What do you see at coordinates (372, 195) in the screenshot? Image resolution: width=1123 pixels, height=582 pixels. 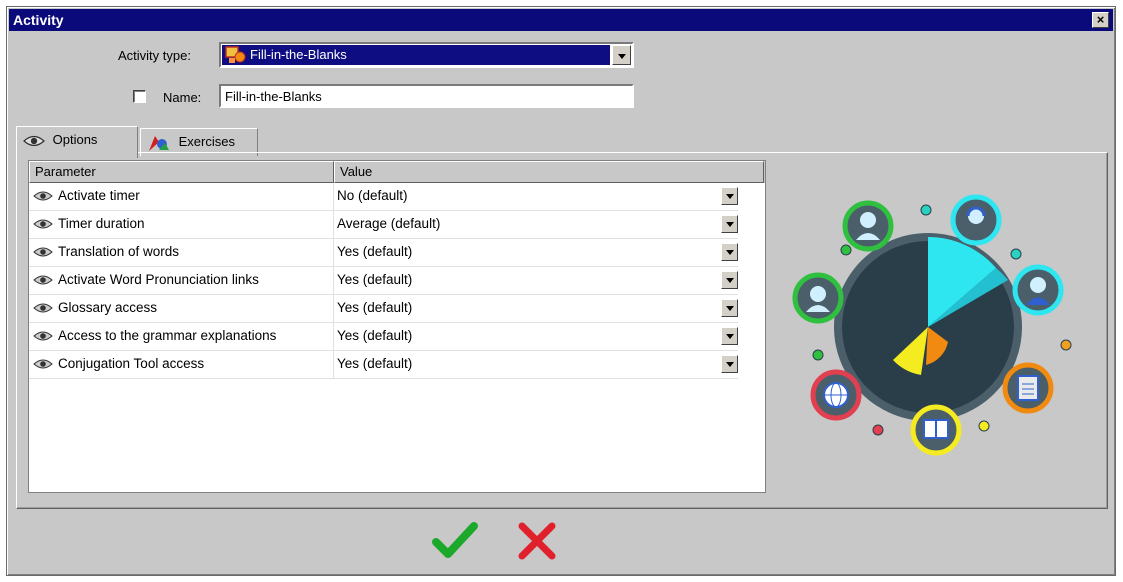 I see `parameter-value: No (default)` at bounding box center [372, 195].